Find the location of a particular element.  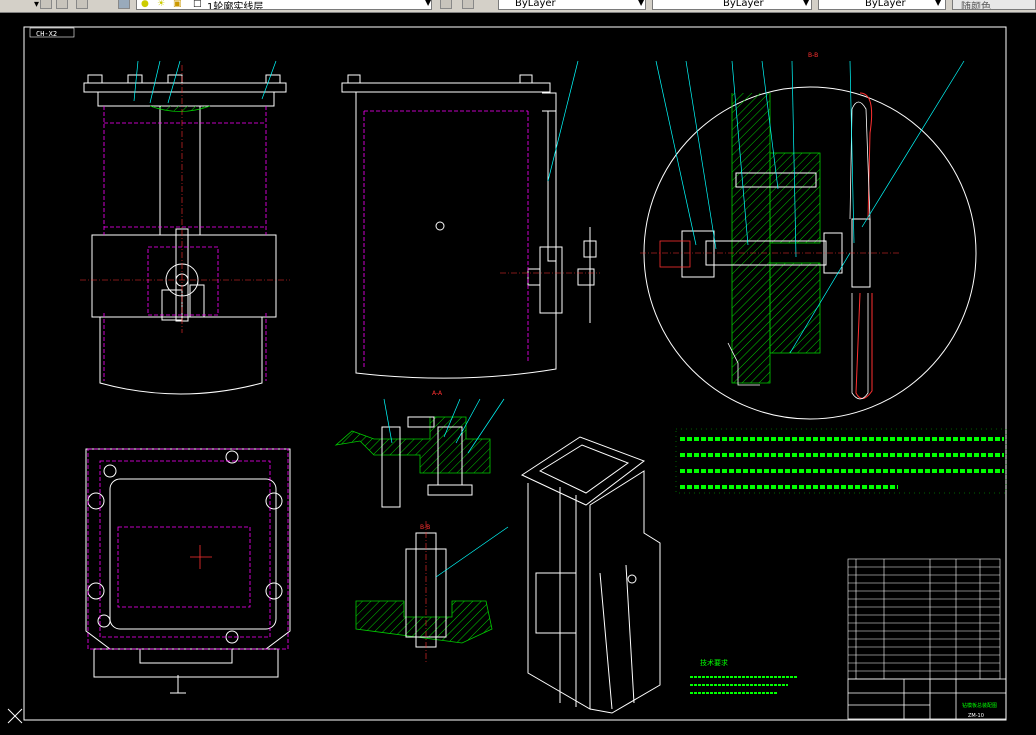

top-view-center-mark is located at coordinates (201, 557).